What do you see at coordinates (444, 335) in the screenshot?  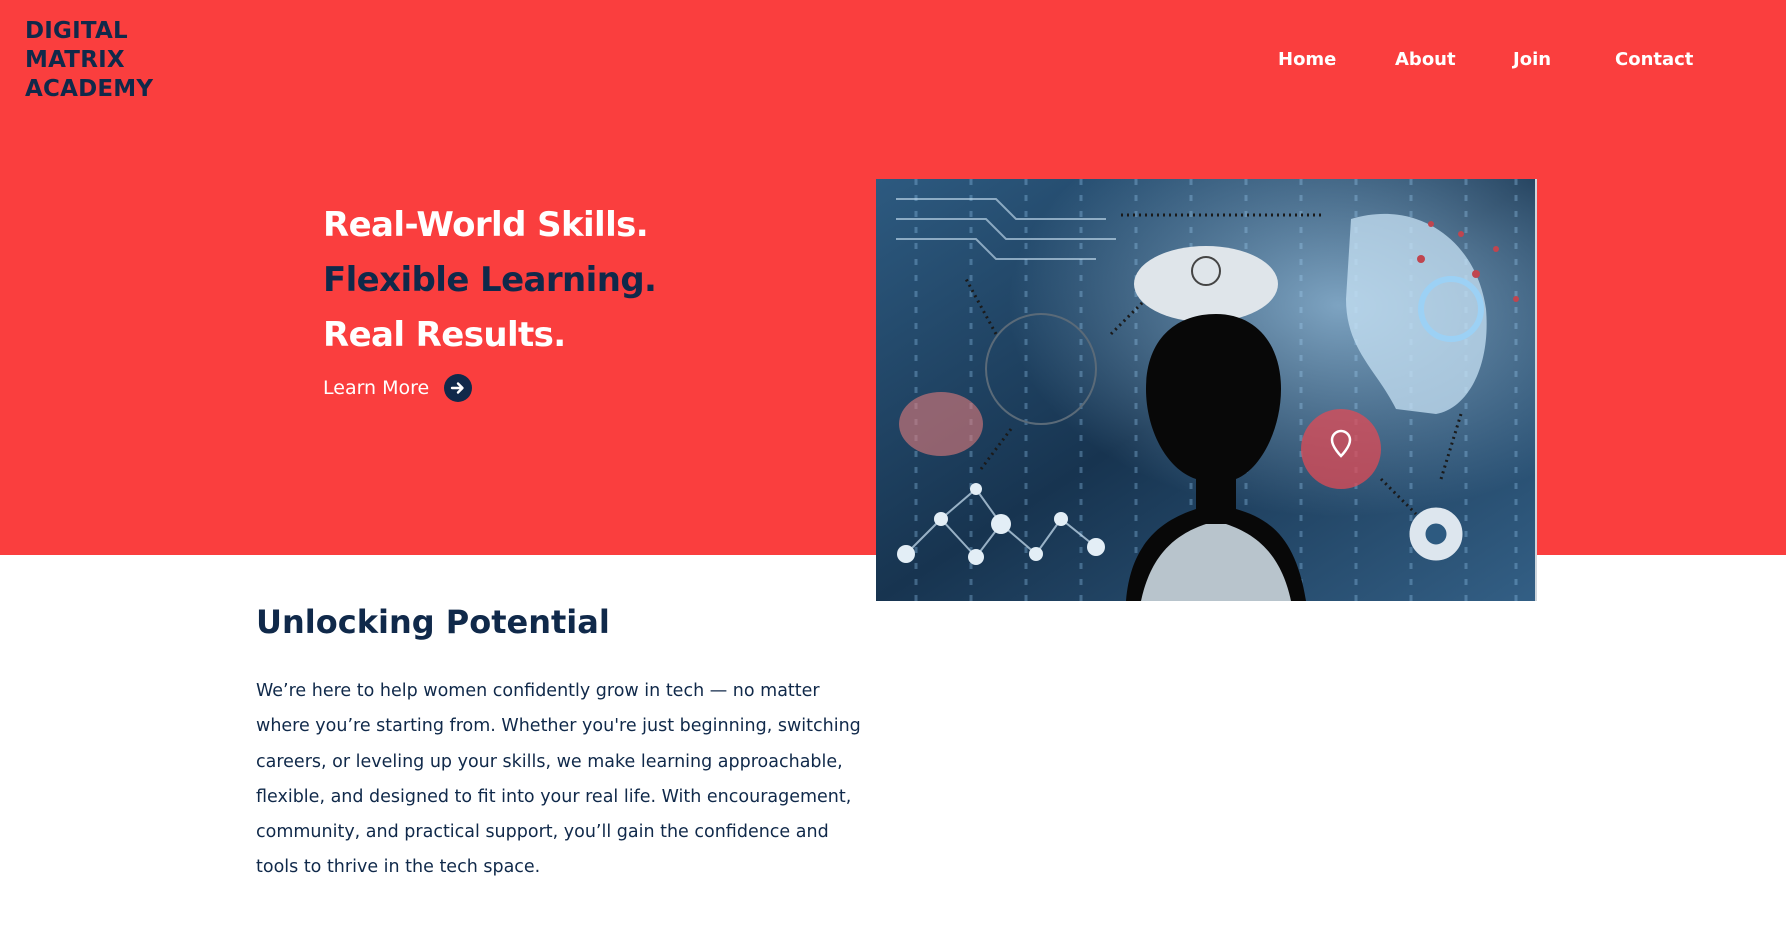 I see `headline-line-3: Real Results.` at bounding box center [444, 335].